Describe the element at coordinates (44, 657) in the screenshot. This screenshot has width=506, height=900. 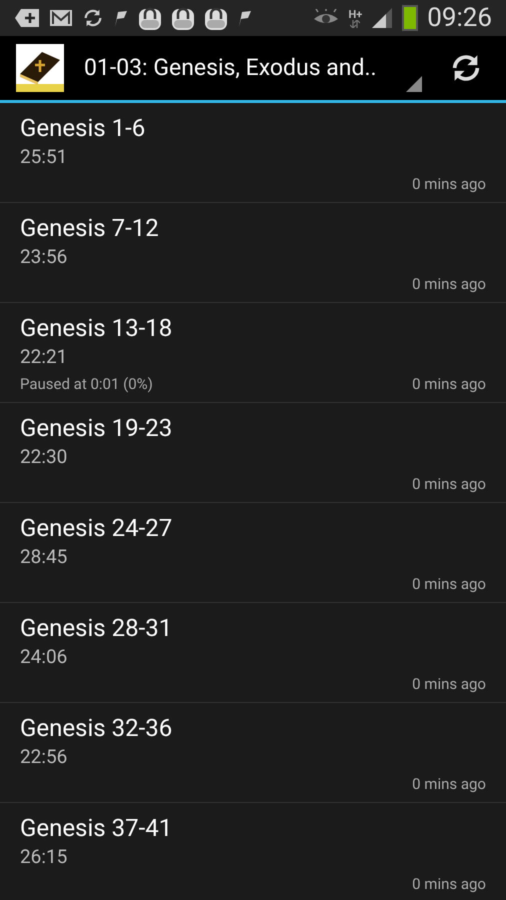
I see `episode-duration: 24:06` at that location.